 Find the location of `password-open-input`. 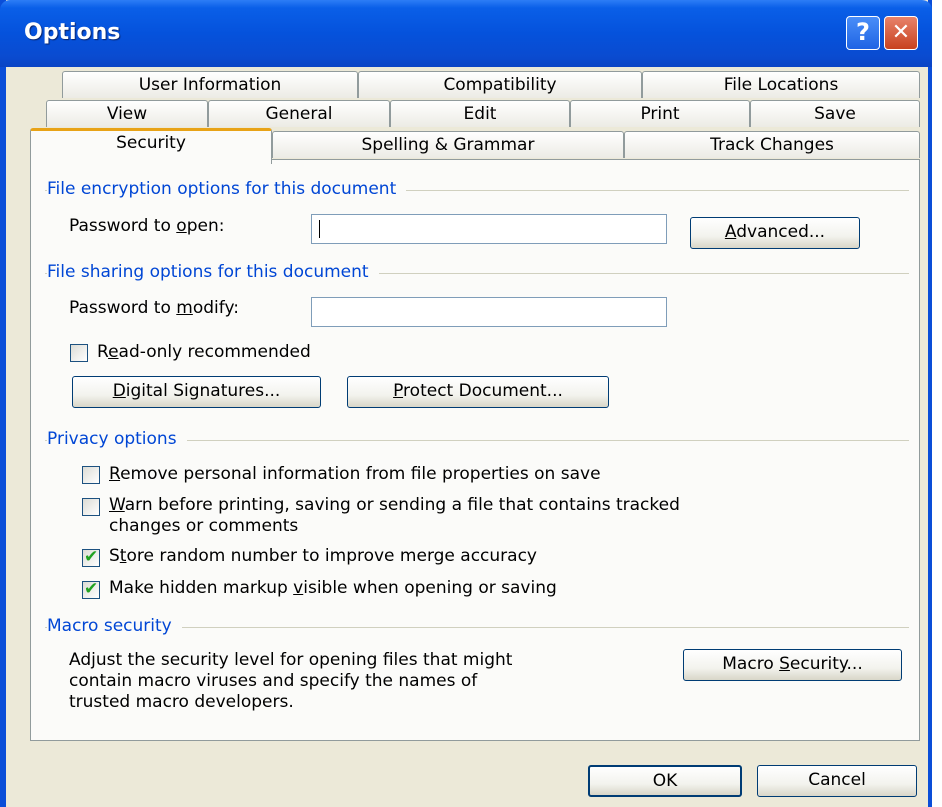

password-open-input is located at coordinates (489, 229).